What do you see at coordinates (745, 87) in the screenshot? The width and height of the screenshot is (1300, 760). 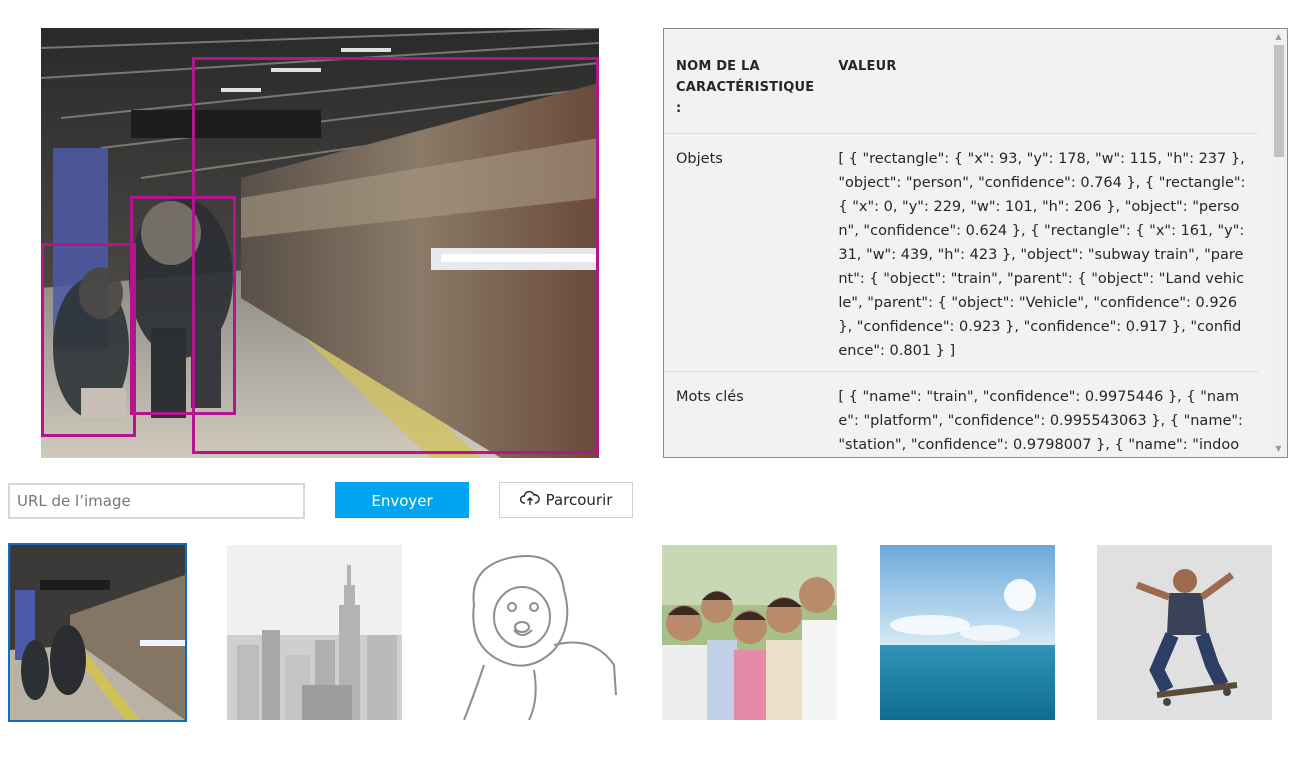 I see `header-feature-name: NOM DE LA CARACTÉRISTIQUE :` at bounding box center [745, 87].